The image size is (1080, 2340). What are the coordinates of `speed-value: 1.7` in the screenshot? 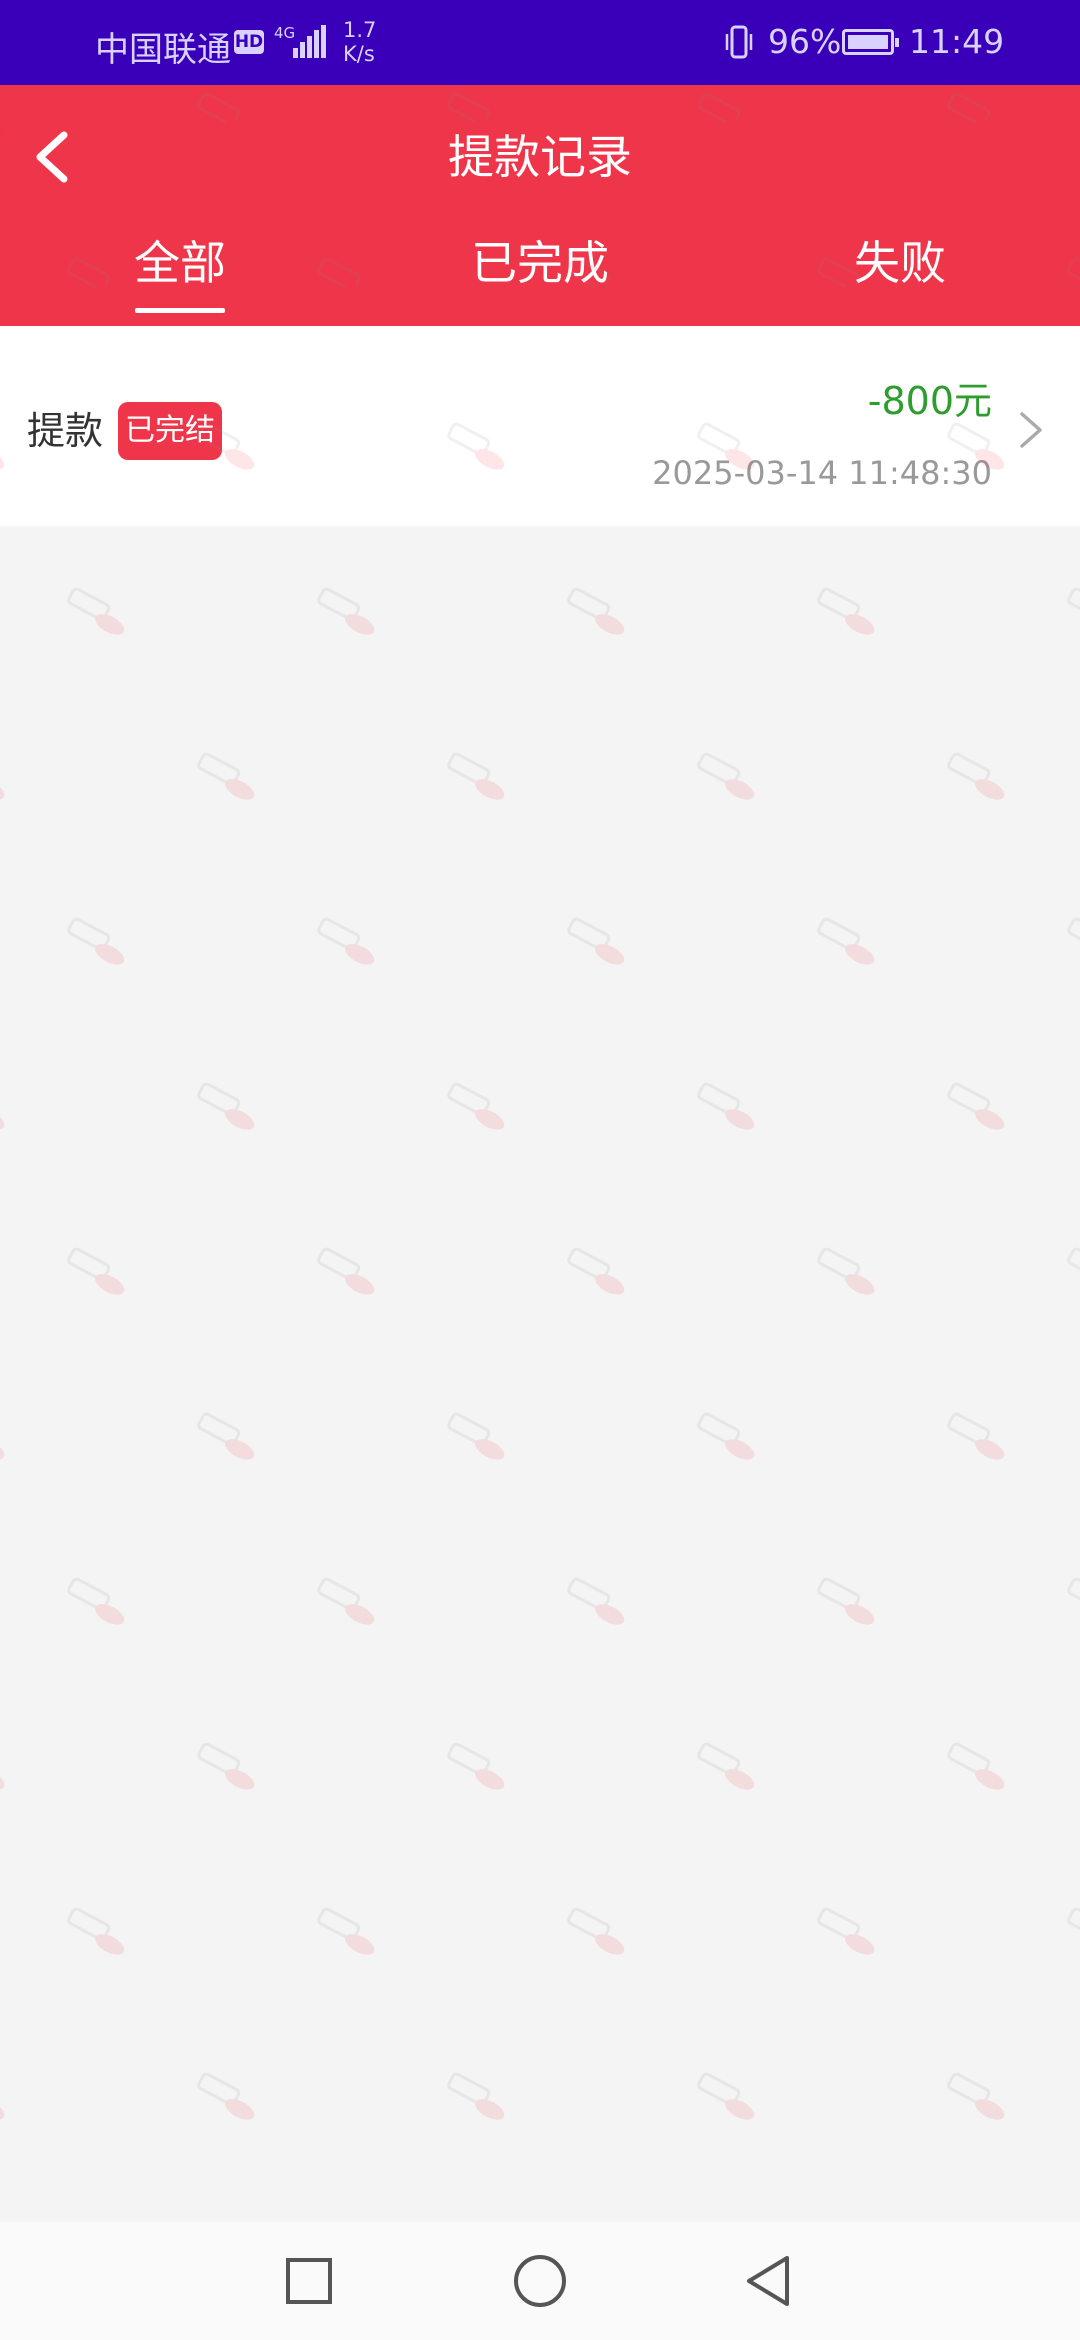 It's located at (360, 30).